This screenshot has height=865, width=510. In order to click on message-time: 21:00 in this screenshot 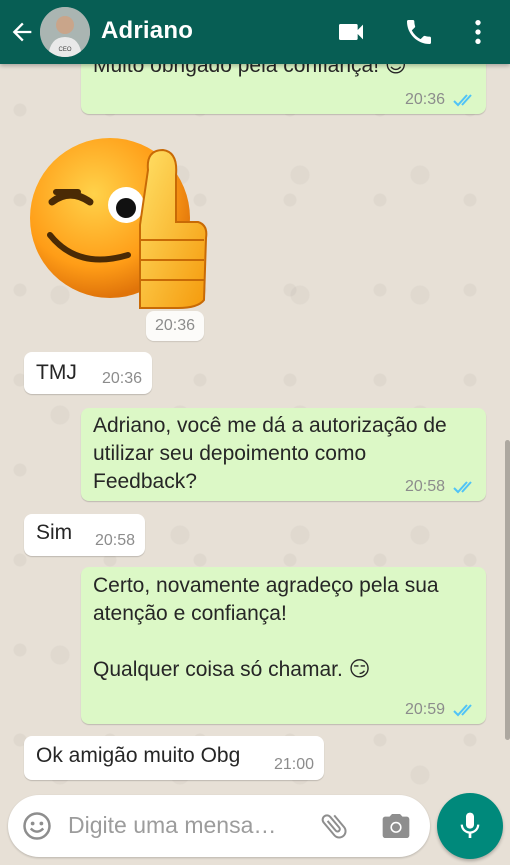, I will do `click(294, 764)`.